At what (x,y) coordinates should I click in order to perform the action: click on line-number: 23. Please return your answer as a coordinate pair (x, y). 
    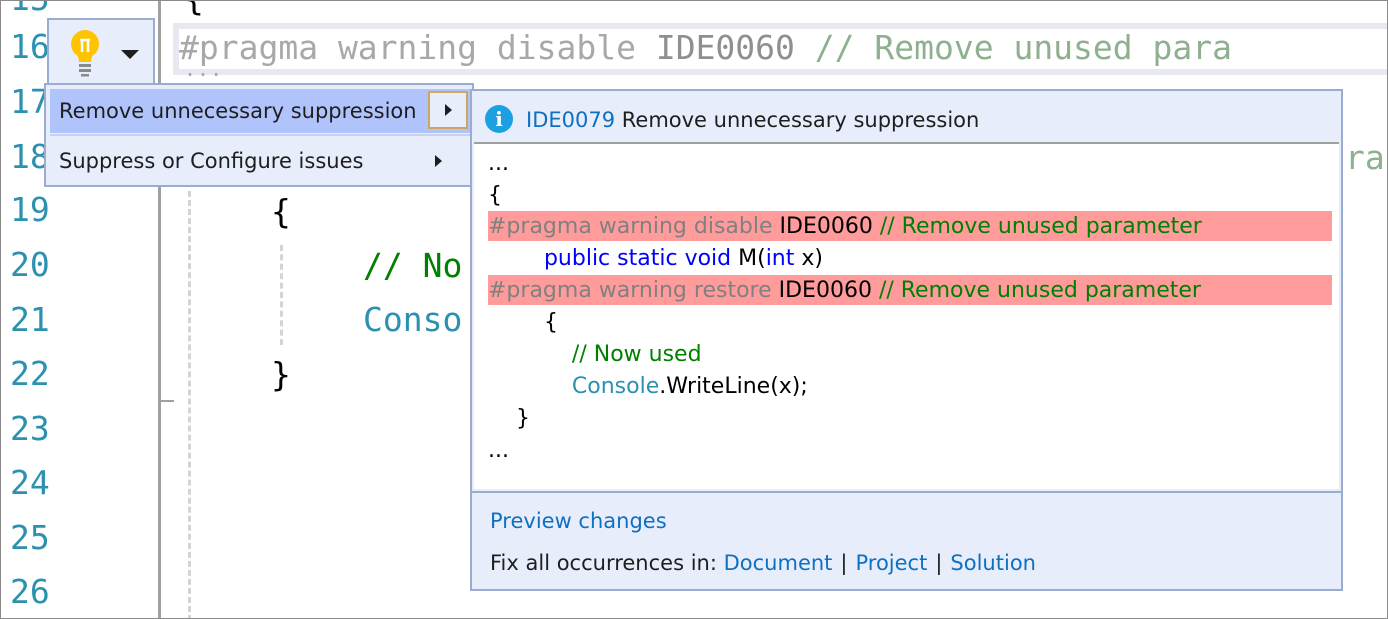
    Looking at the image, I should click on (30, 428).